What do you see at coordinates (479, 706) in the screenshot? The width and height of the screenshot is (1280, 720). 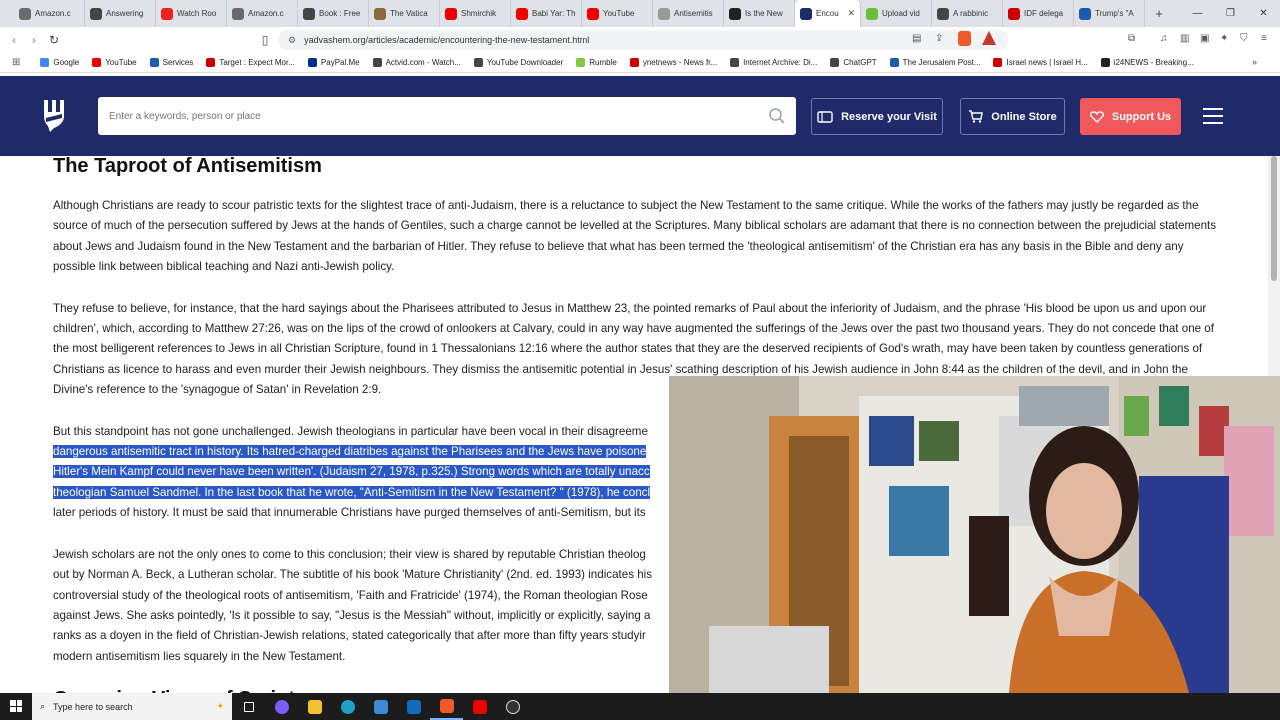 I see `youtube-icon` at bounding box center [479, 706].